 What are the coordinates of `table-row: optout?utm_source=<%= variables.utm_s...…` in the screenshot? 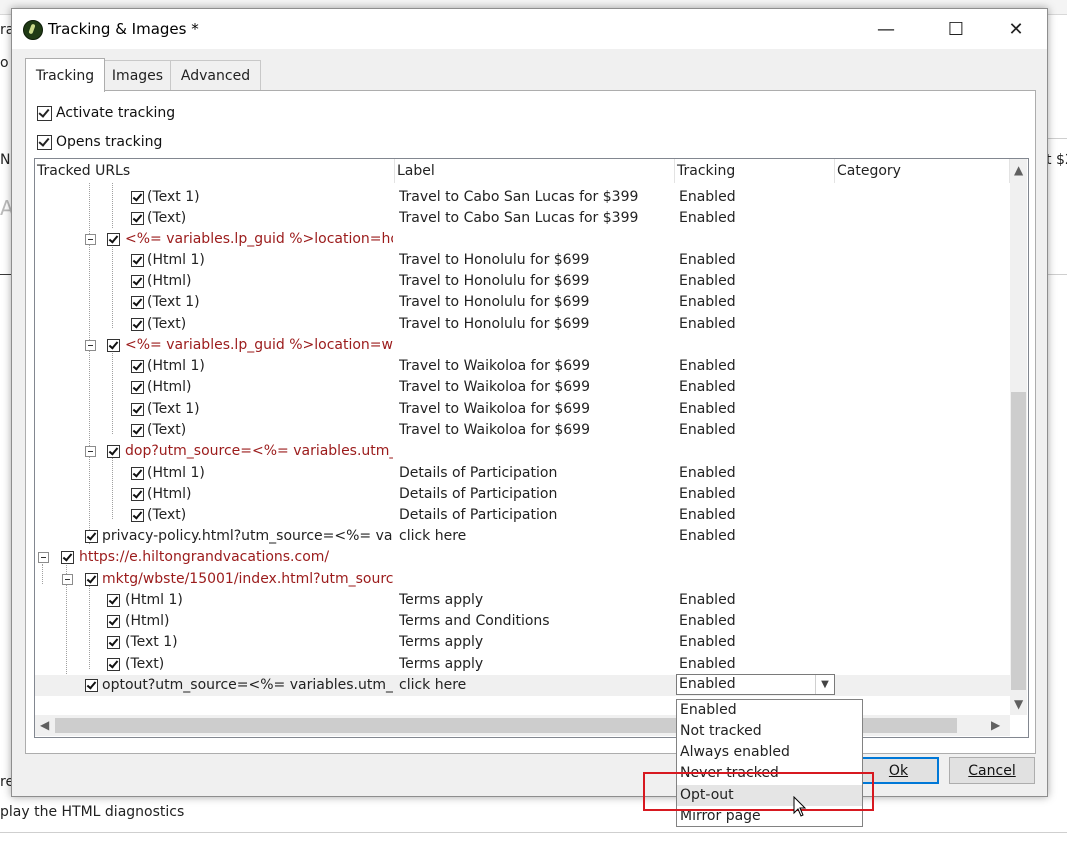 It's located at (522, 685).